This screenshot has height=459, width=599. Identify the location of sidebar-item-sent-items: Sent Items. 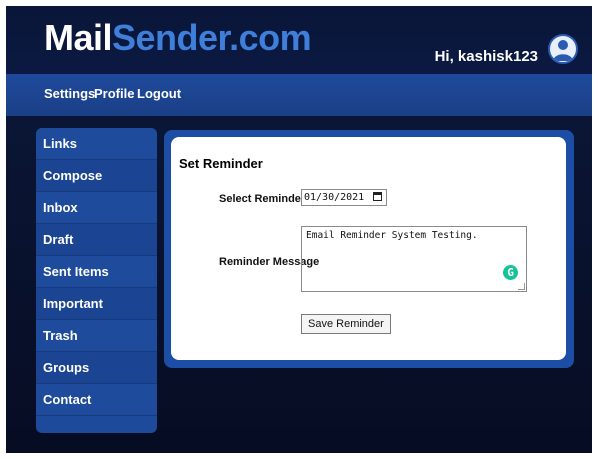
(96, 272).